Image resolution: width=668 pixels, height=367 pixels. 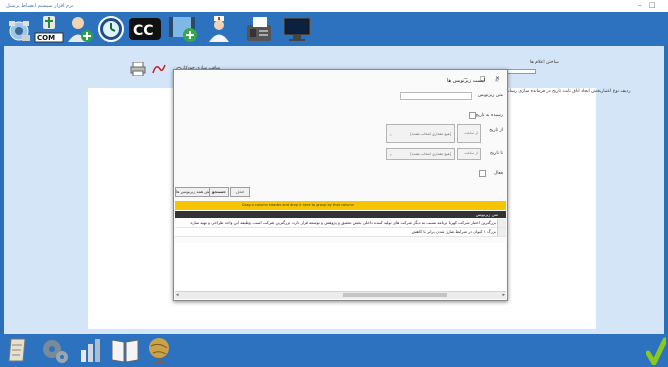 I want to click on to-date-combo: ⌄ [هیچ مقداری انتخاب نشده], so click(x=420, y=154).